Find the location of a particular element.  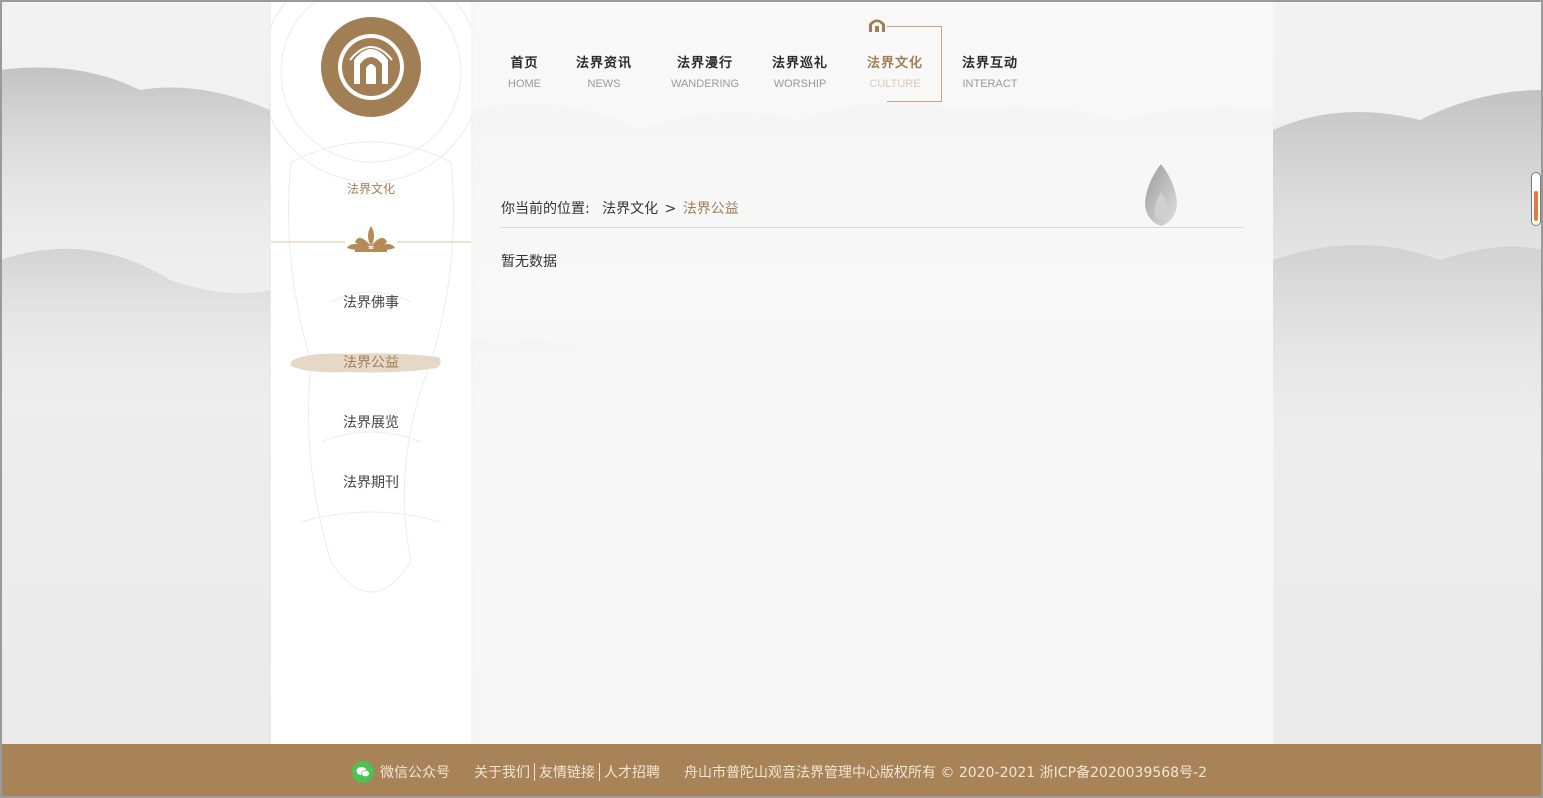

scrollbar-thumb is located at coordinates (1536, 206).